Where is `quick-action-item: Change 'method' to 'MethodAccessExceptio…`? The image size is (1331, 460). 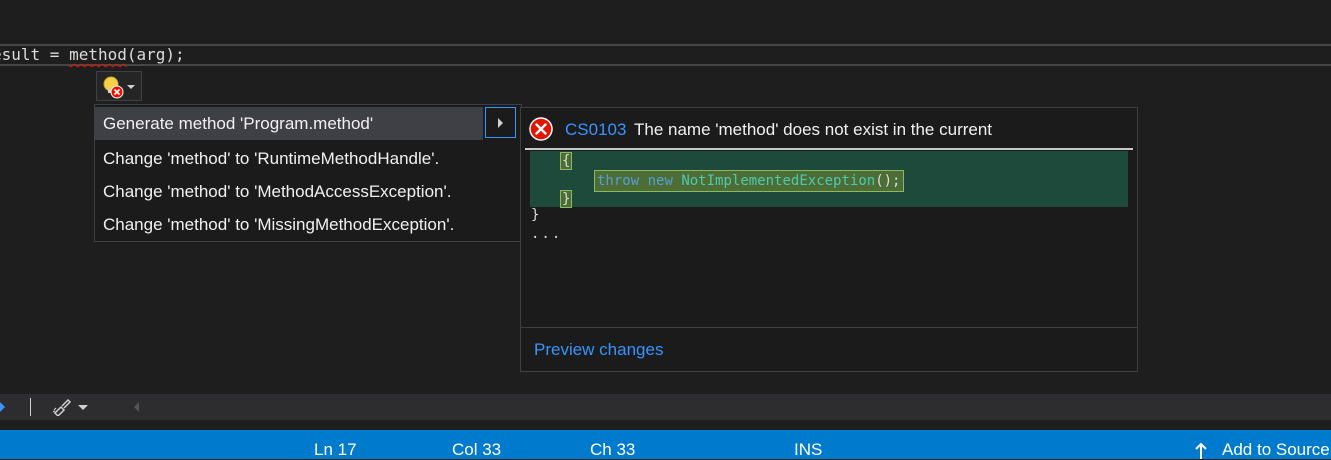
quick-action-item: Change 'method' to 'MethodAccessExceptio… is located at coordinates (308, 191).